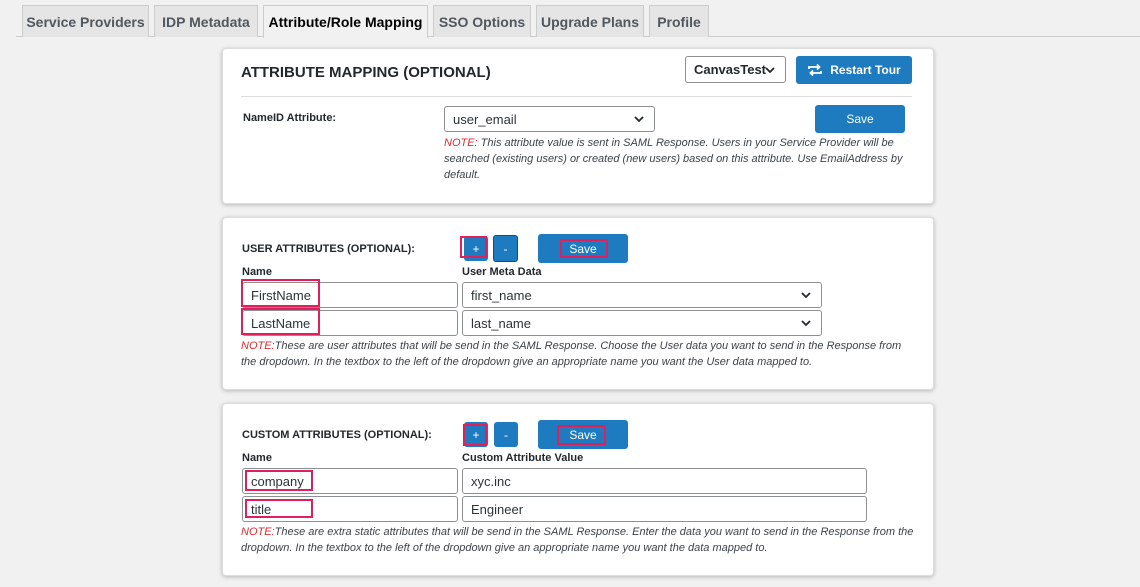 The image size is (1140, 587). I want to click on custom-attributes-title: CUSTOM ATTRIBUTES (OPTIONAL):, so click(337, 435).